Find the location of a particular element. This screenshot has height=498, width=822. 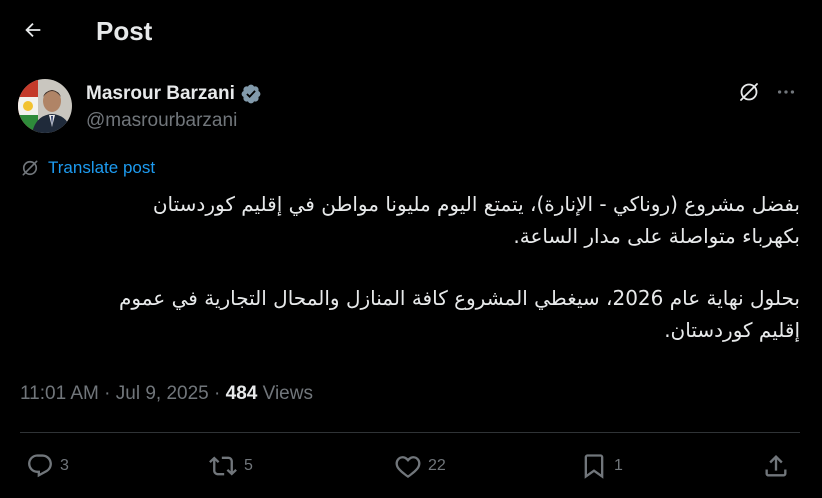

page-title: Post is located at coordinates (124, 31).